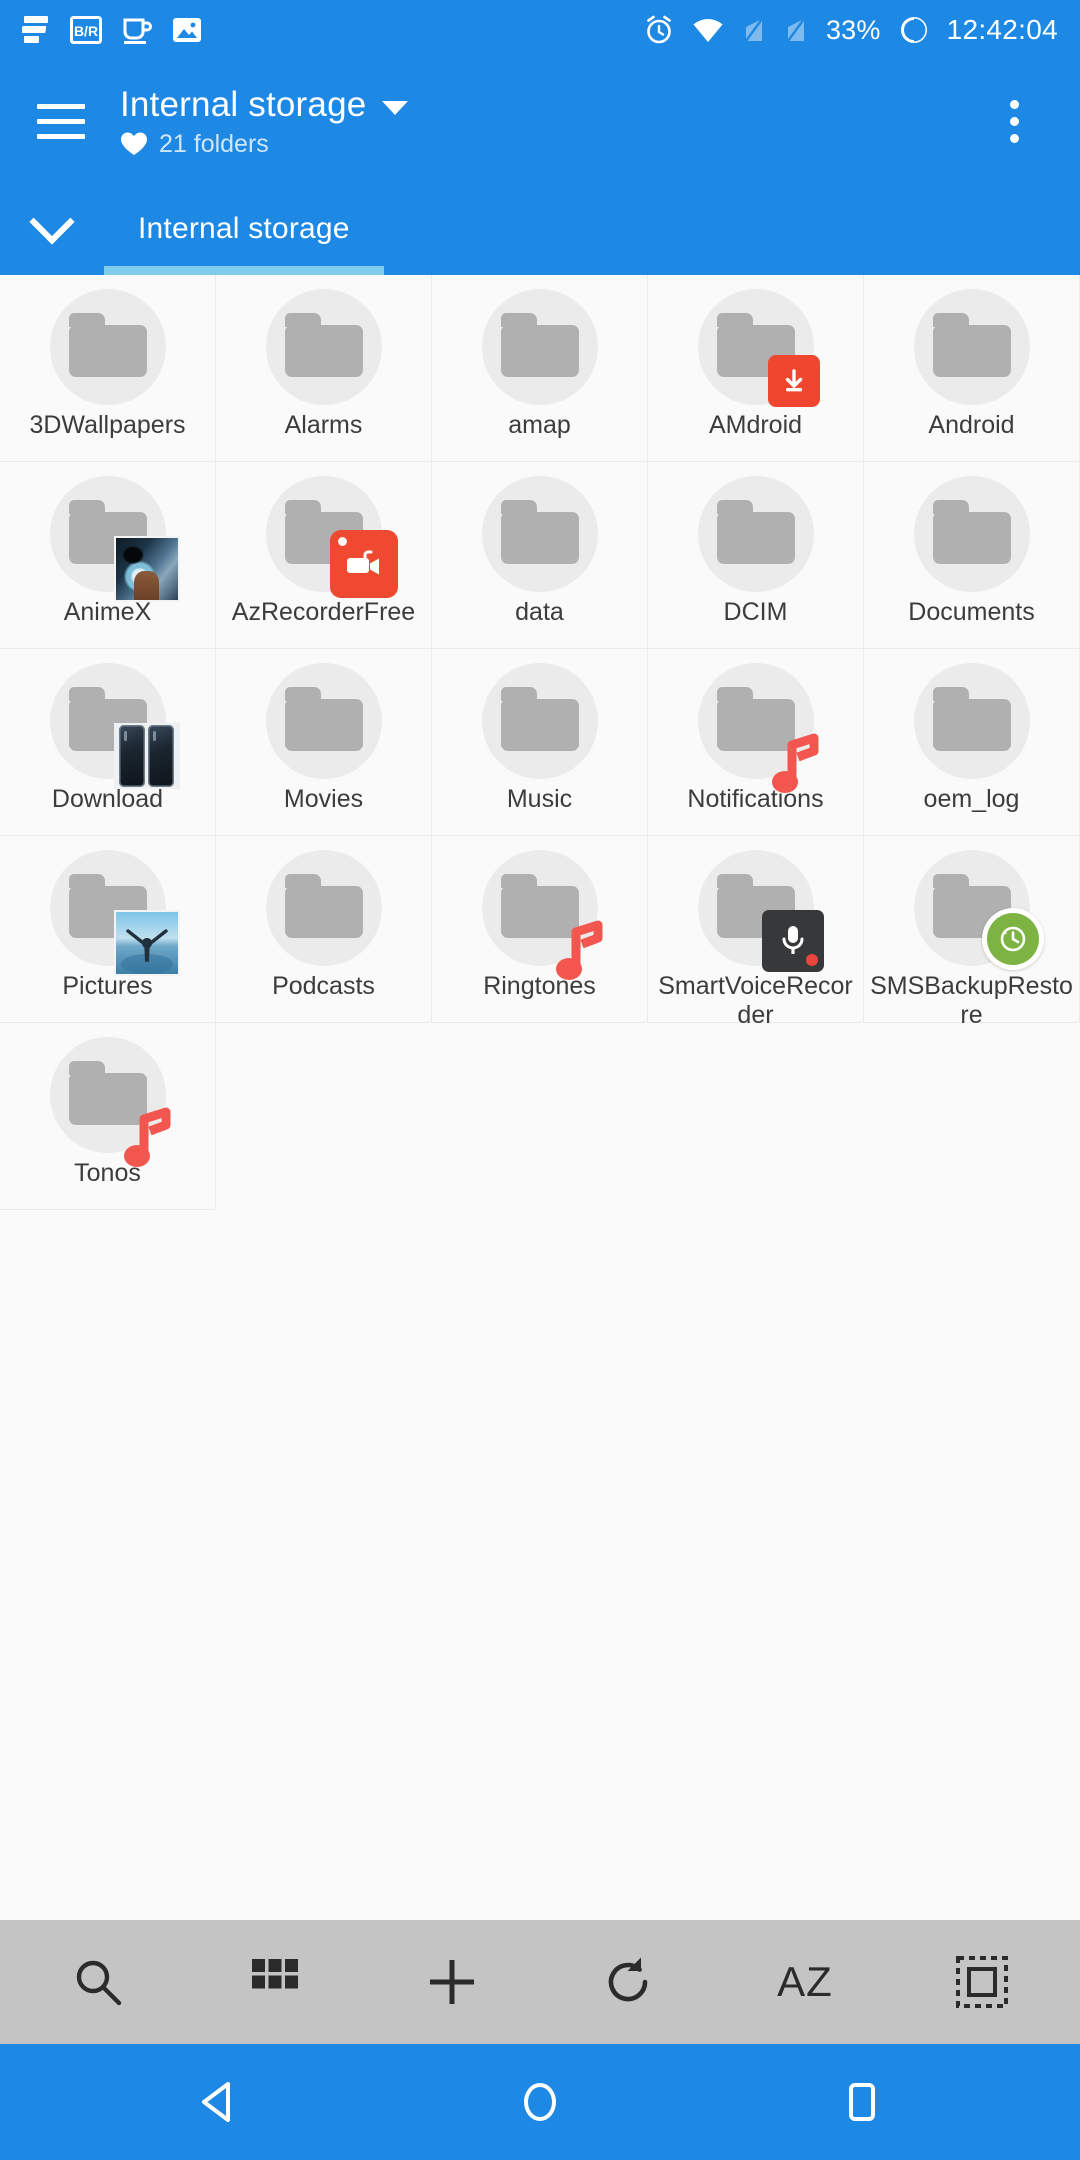 The height and width of the screenshot is (2160, 1080). I want to click on grid-item-documents: Documents, so click(972, 555).